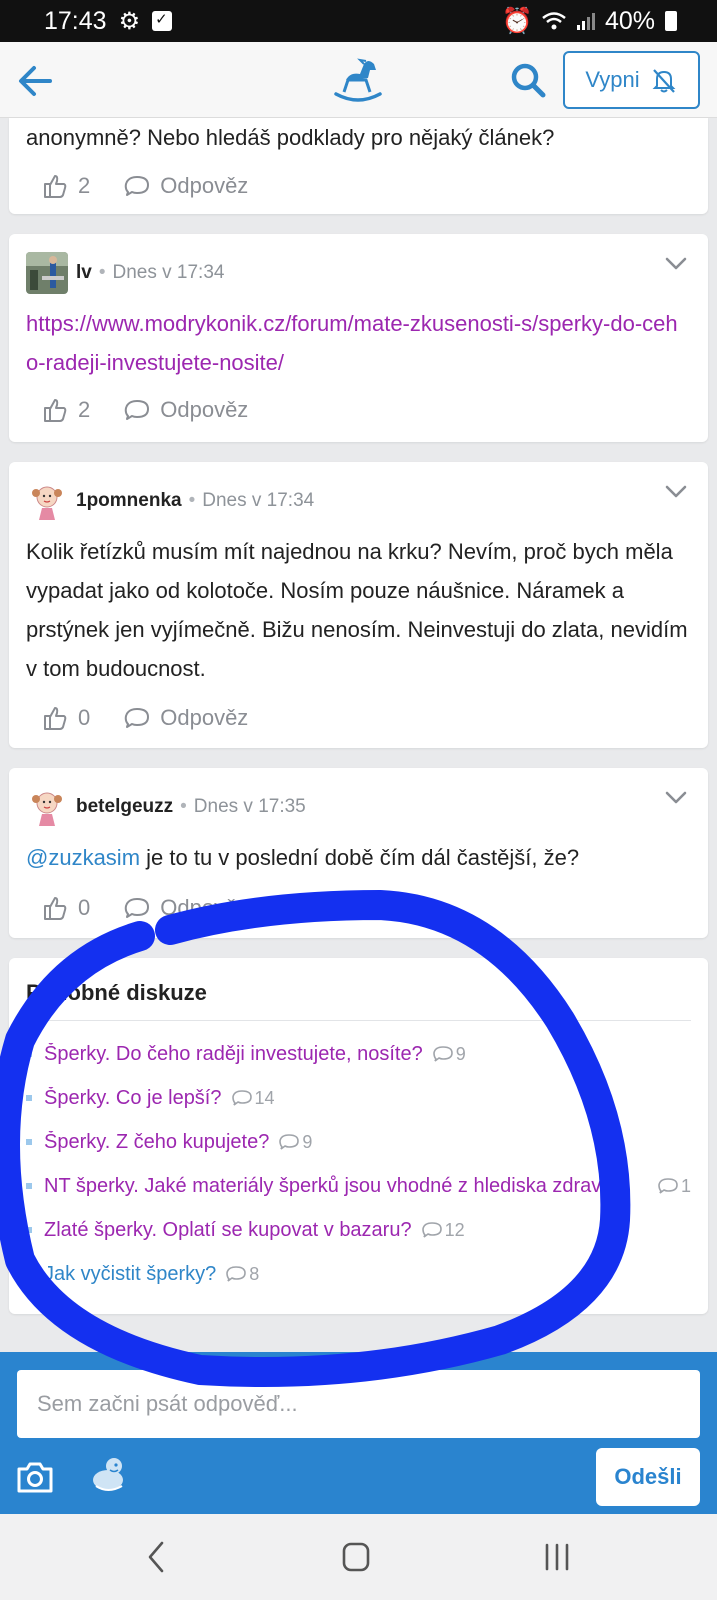  What do you see at coordinates (460, 1053) in the screenshot?
I see `comment-count-value: 9` at bounding box center [460, 1053].